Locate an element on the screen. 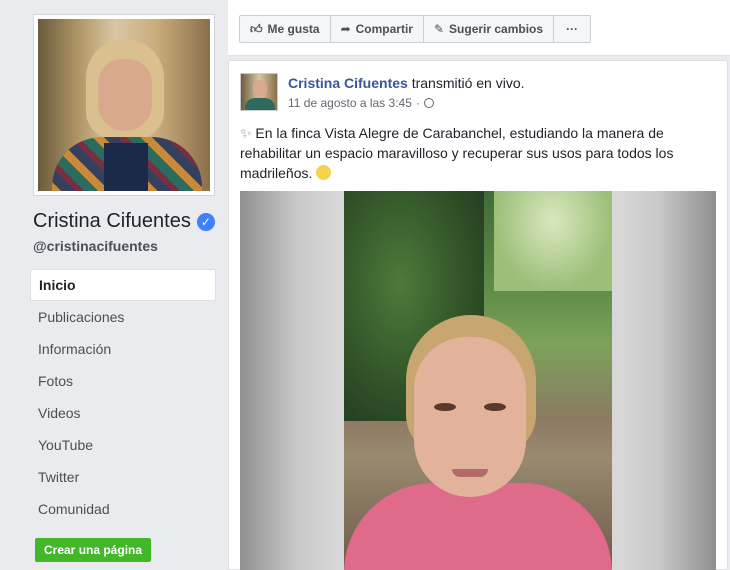 This screenshot has width=730, height=570. sidebar-item-informacion: Información is located at coordinates (123, 349).